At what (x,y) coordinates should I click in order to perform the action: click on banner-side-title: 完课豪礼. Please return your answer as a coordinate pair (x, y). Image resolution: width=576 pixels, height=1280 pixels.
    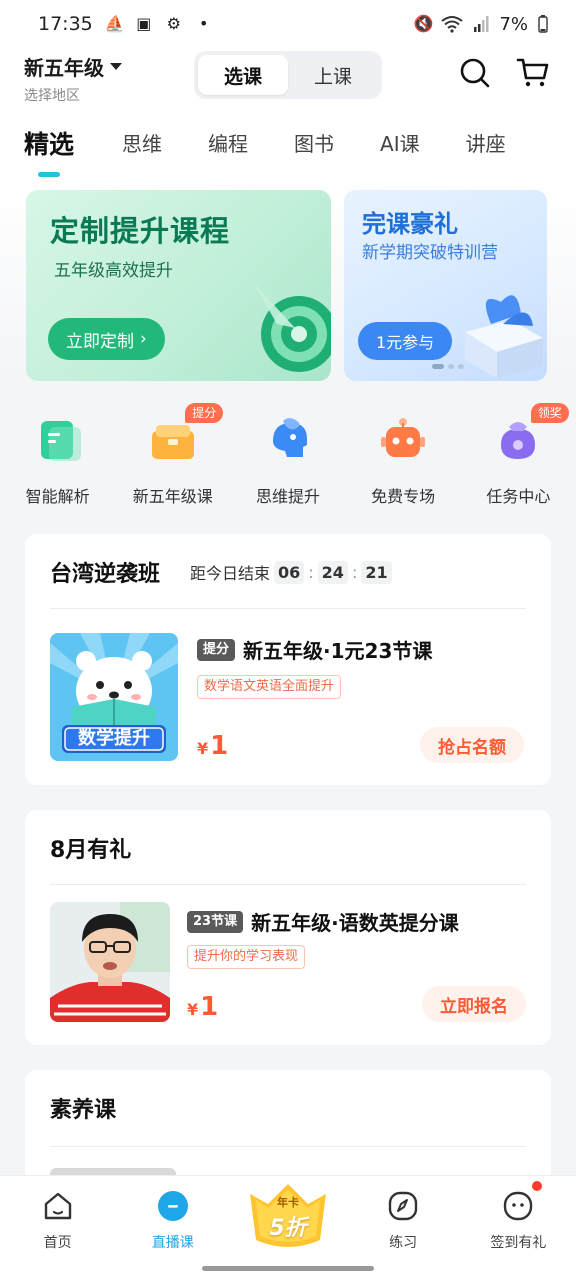
    Looking at the image, I should click on (410, 224).